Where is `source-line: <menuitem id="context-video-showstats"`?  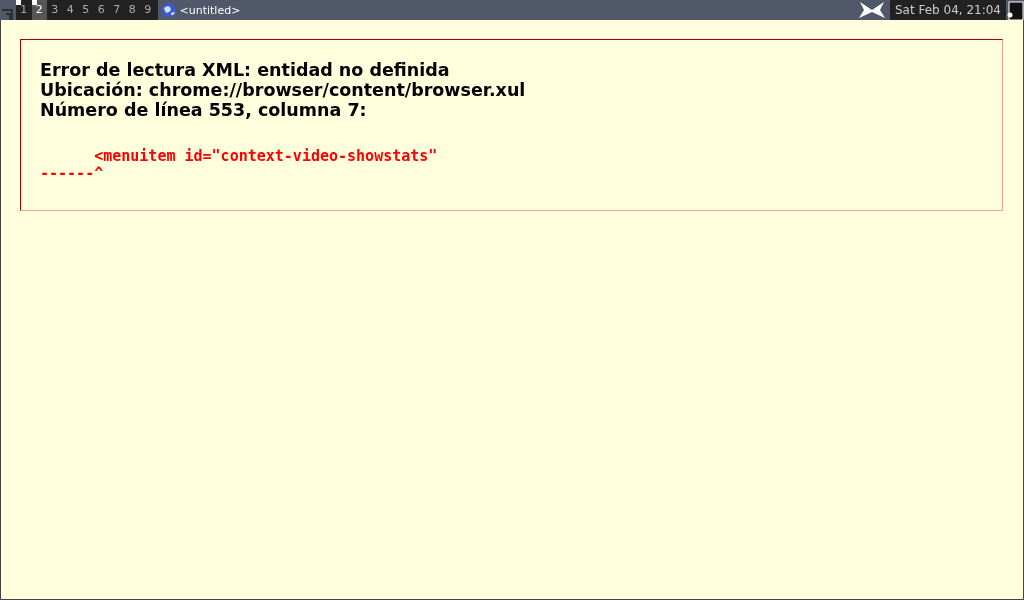
source-line: <menuitem id="context-video-showstats" is located at coordinates (266, 156).